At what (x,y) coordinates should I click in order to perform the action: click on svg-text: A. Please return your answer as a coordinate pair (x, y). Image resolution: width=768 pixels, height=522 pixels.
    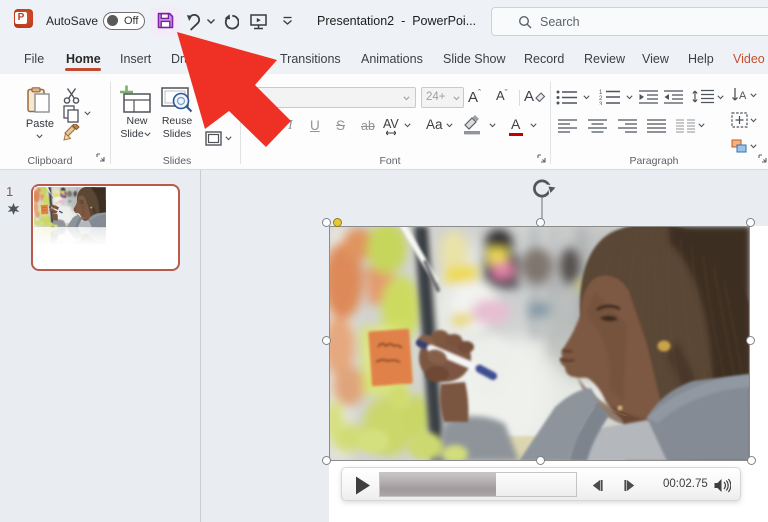
    Looking at the image, I should click on (743, 96).